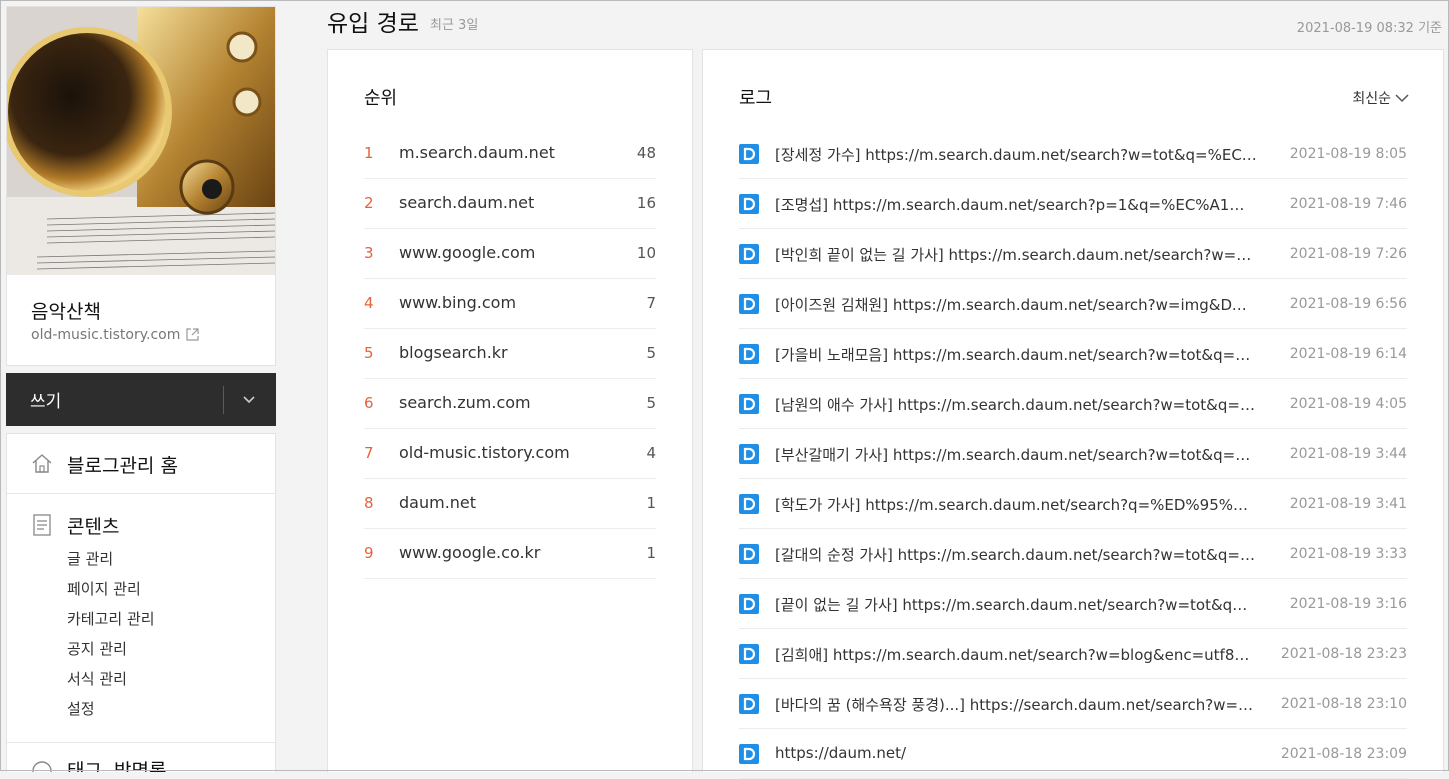 This screenshot has height=779, width=1449. I want to click on rank-number: 5, so click(369, 353).